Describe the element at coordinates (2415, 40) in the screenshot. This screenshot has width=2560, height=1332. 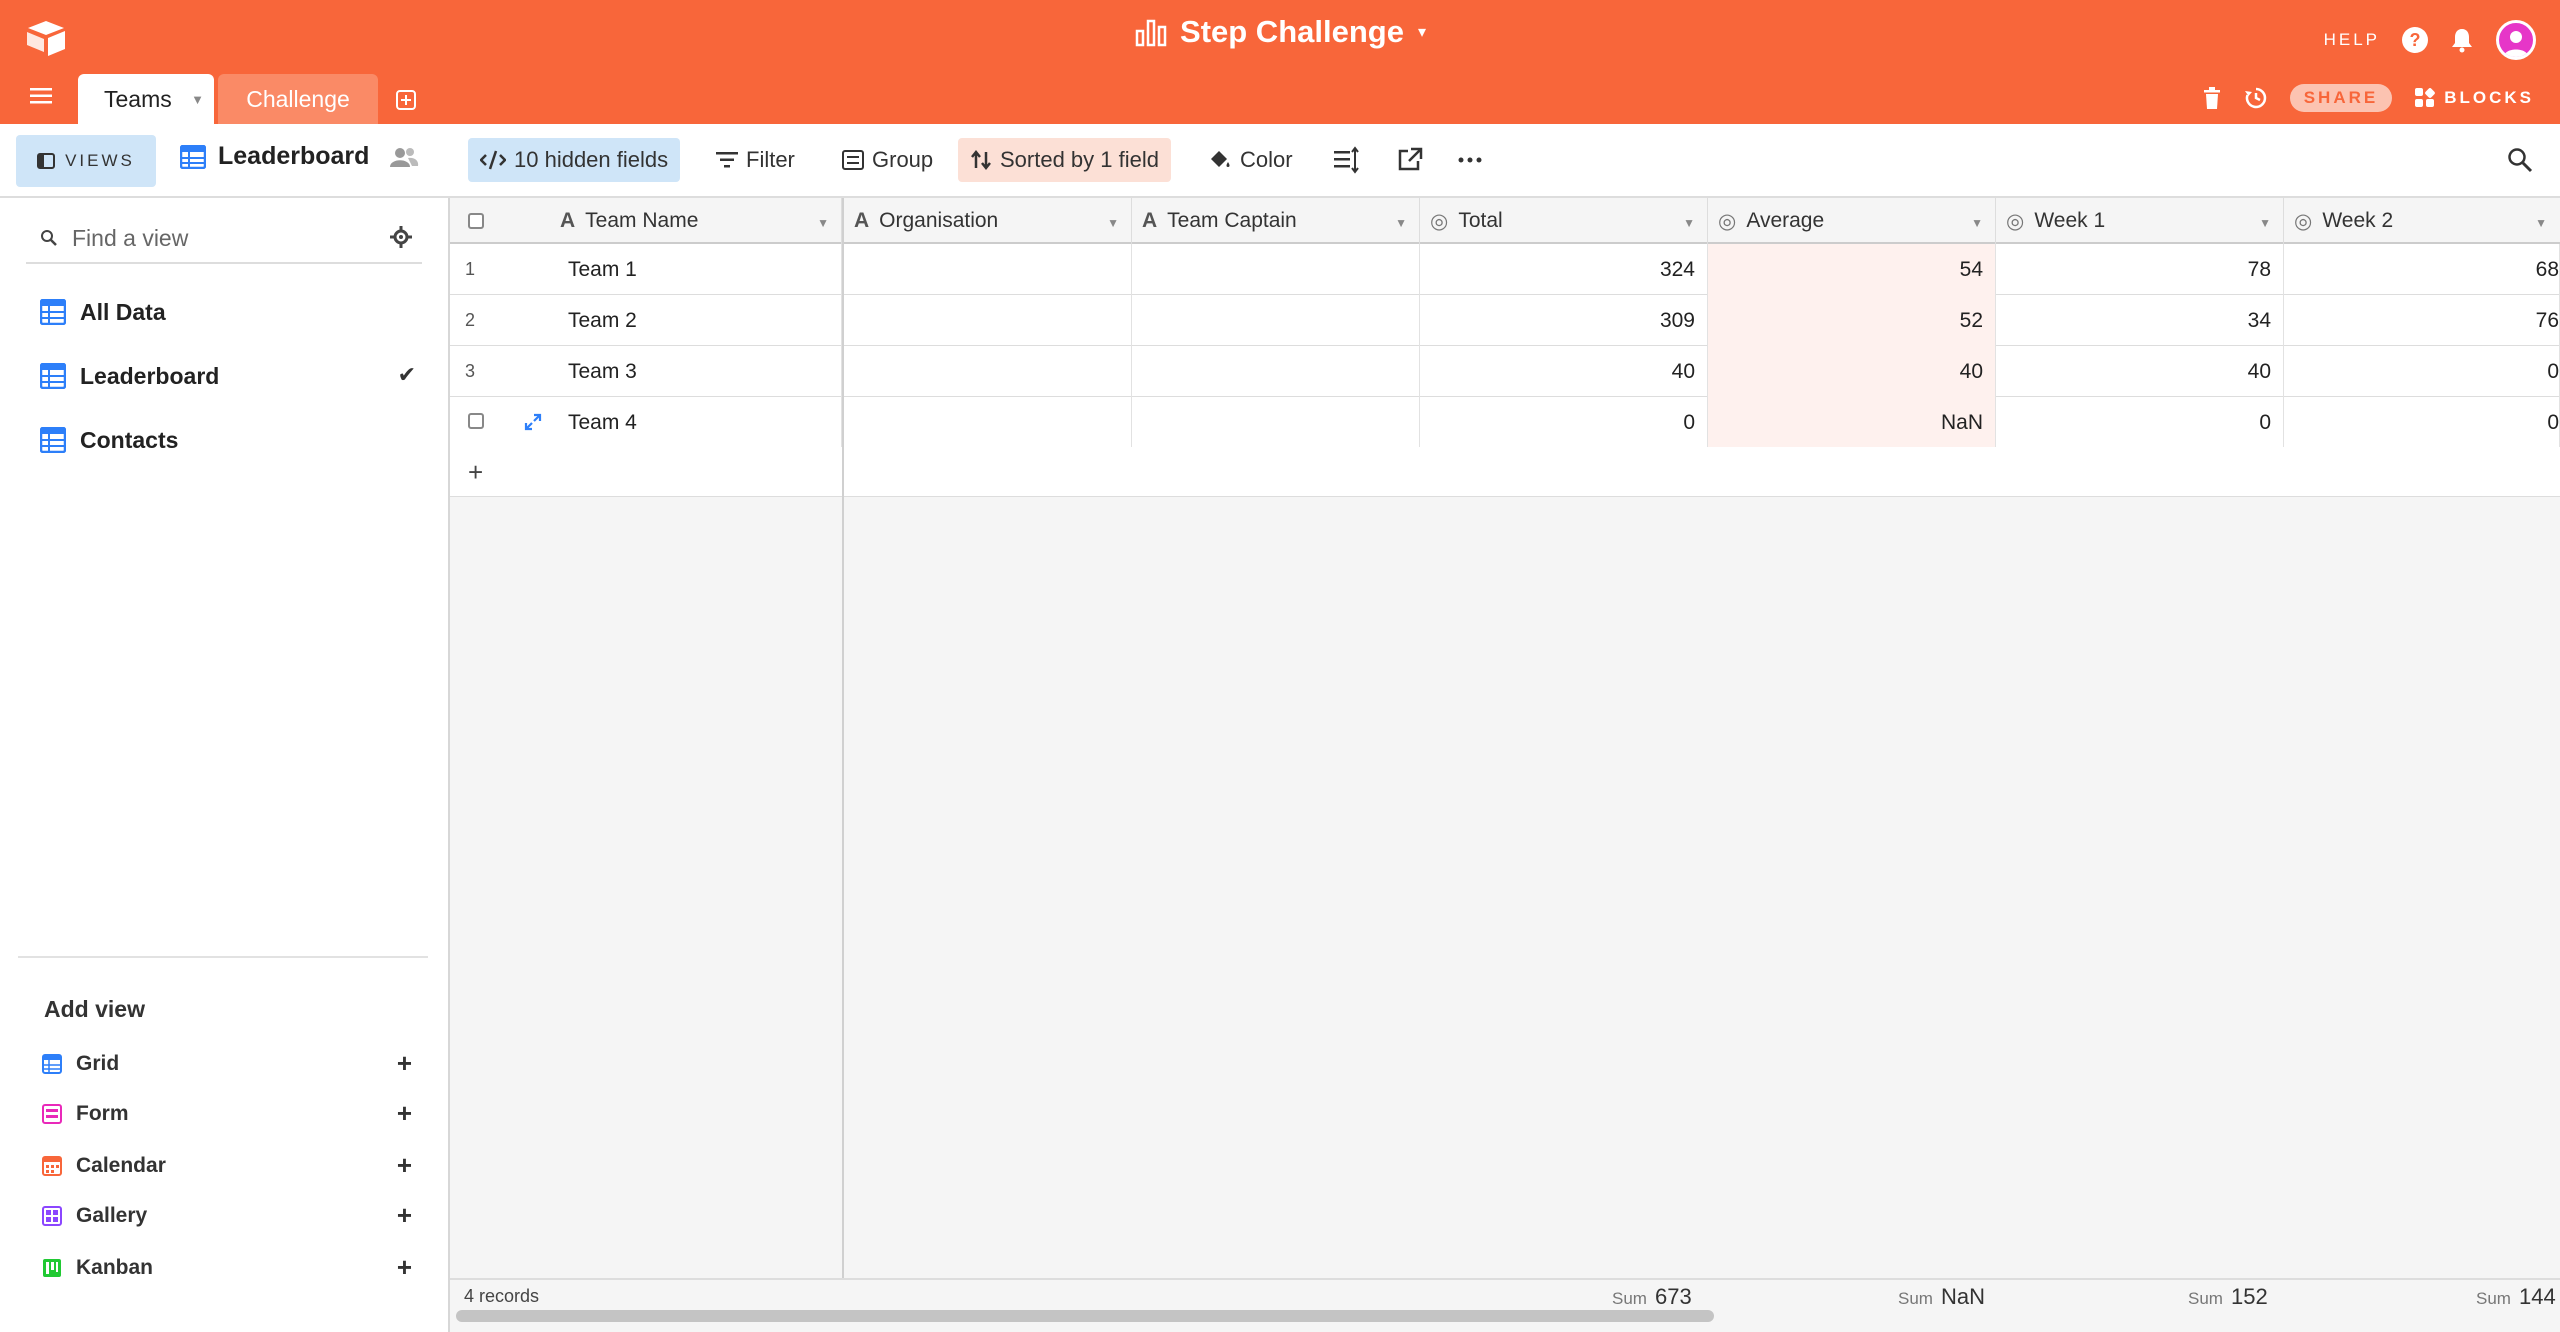
I see `help-icon: ?` at that location.